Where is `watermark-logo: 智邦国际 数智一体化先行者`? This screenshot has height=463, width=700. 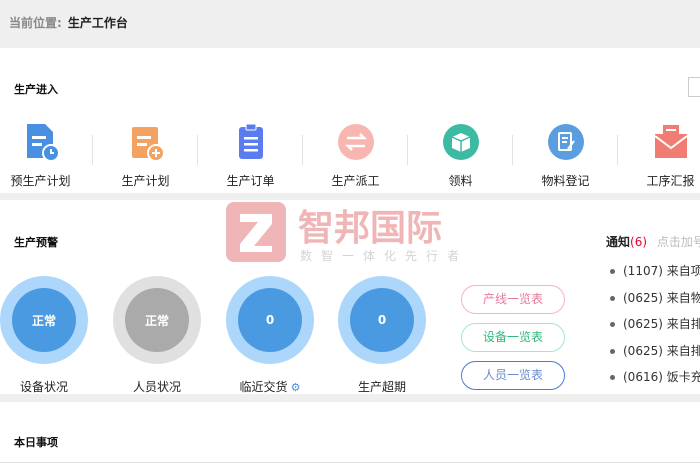
watermark-logo: 智邦国际 数智一体化先行者 is located at coordinates (347, 232).